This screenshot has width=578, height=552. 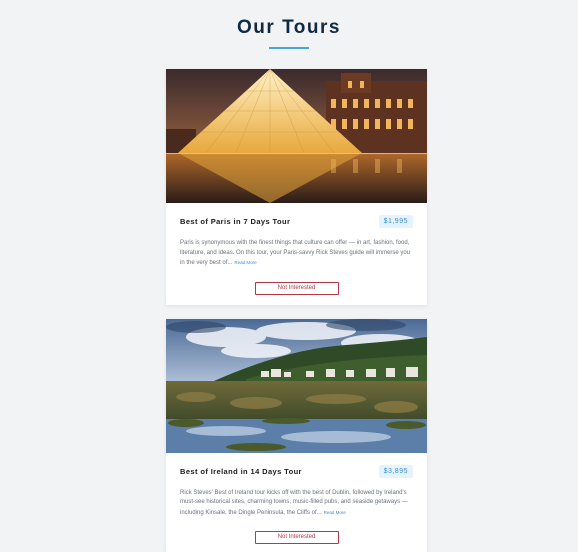 What do you see at coordinates (289, 27) in the screenshot?
I see `page-title: Our Tours` at bounding box center [289, 27].